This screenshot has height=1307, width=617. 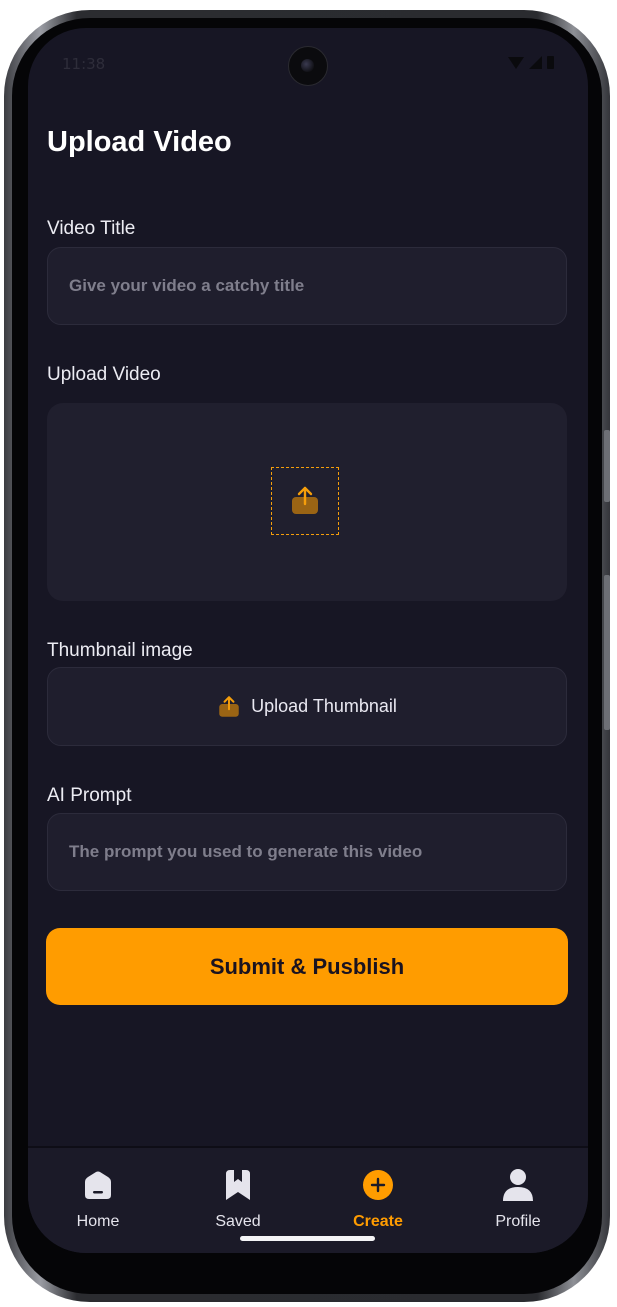 I want to click on ai-prompt-label: AI Prompt, so click(x=89, y=795).